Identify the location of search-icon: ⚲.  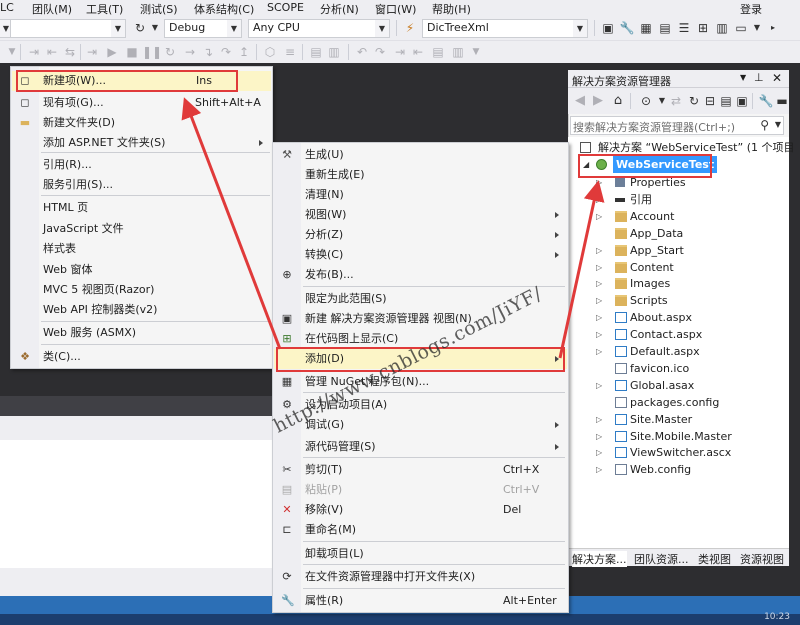
(764, 125).